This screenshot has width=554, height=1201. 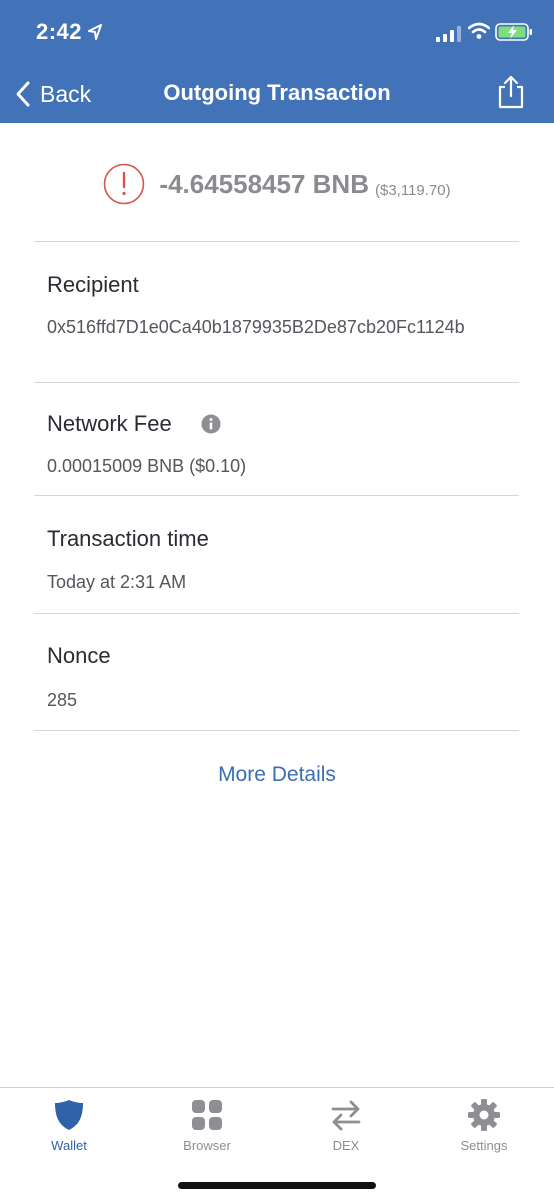 What do you see at coordinates (117, 582) in the screenshot?
I see `transaction-time-value: Today at 2:31 AM` at bounding box center [117, 582].